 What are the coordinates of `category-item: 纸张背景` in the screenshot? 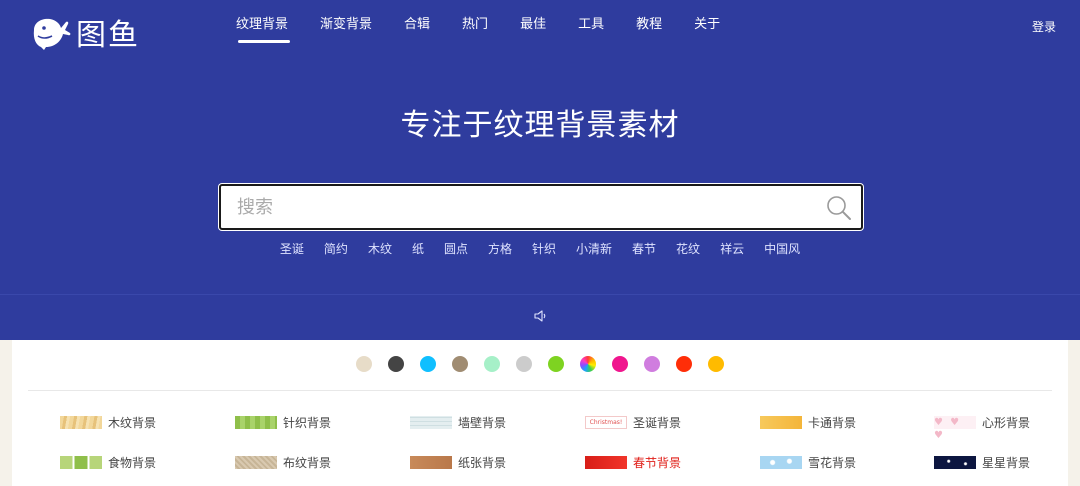 It's located at (458, 462).